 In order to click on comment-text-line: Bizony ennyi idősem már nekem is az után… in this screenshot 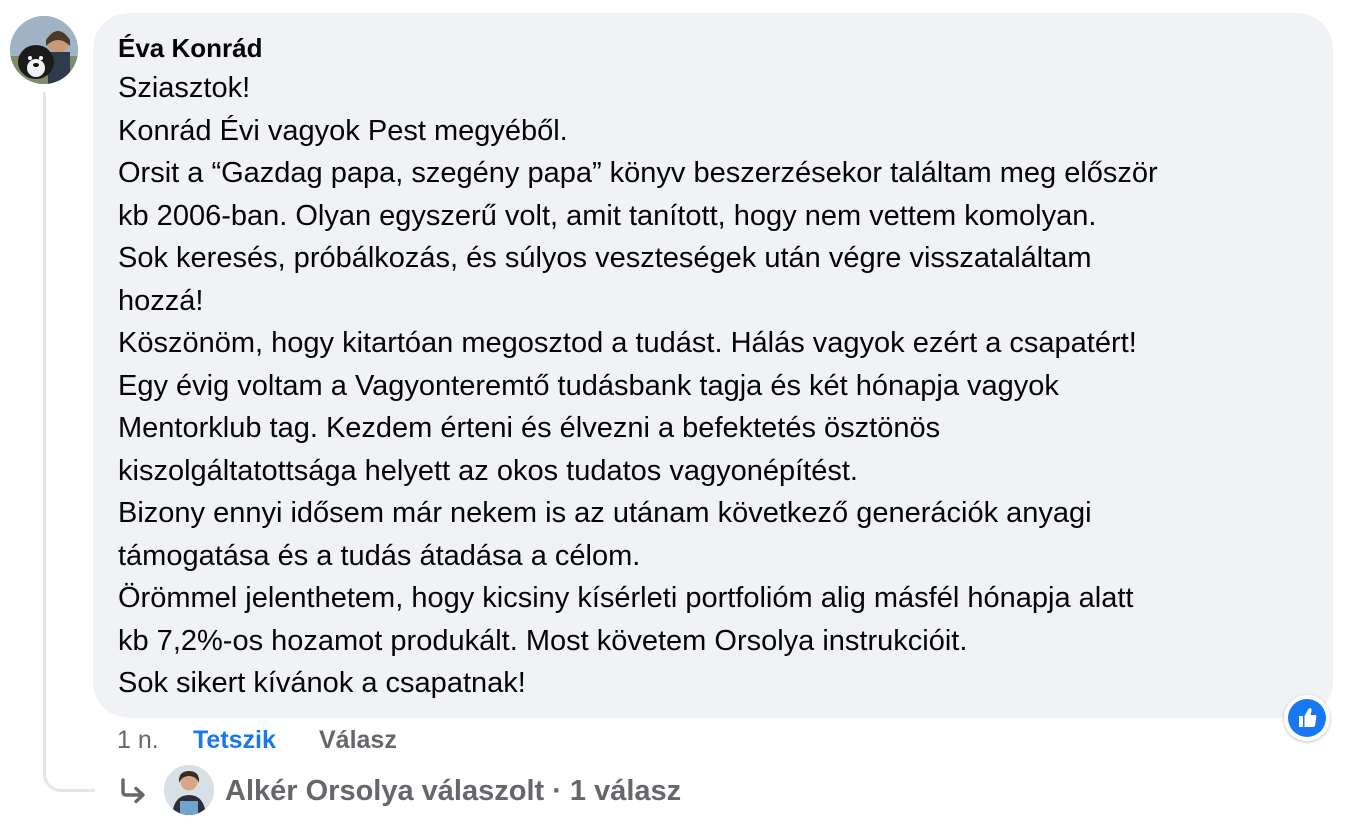, I will do `click(605, 513)`.